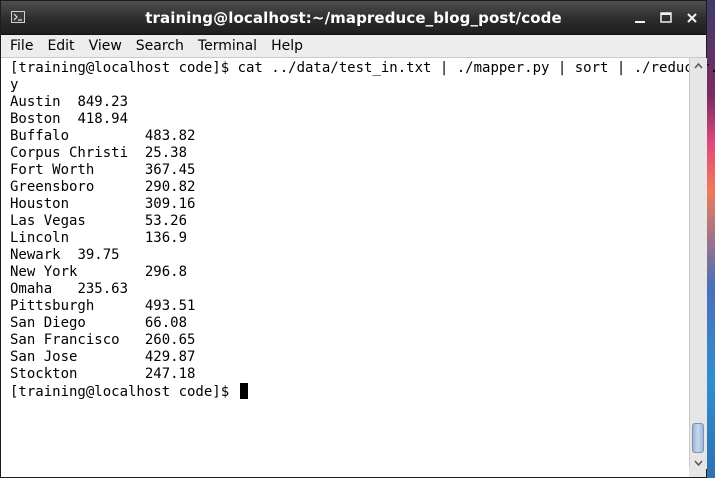 Image resolution: width=715 pixels, height=478 pixels. I want to click on city-name: Buffalo, so click(40, 136).